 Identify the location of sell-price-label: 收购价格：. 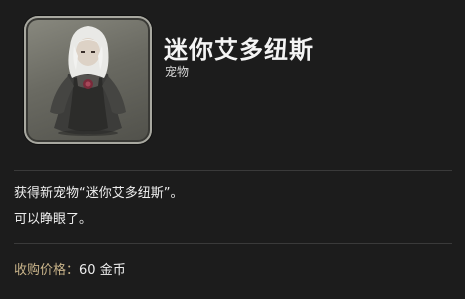
(47, 270).